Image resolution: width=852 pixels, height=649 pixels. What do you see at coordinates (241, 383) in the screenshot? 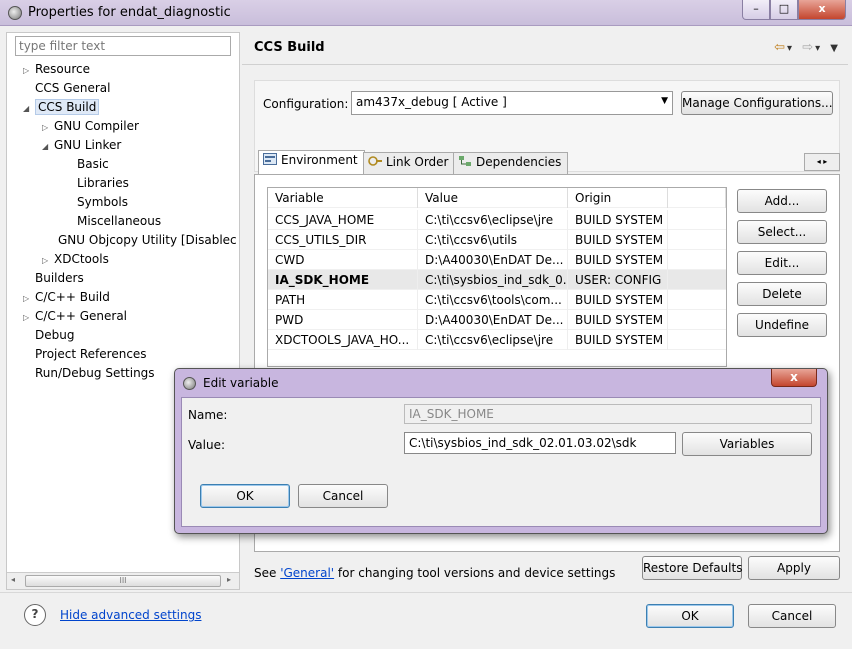
I see `dialog-title: Edit variable` at bounding box center [241, 383].